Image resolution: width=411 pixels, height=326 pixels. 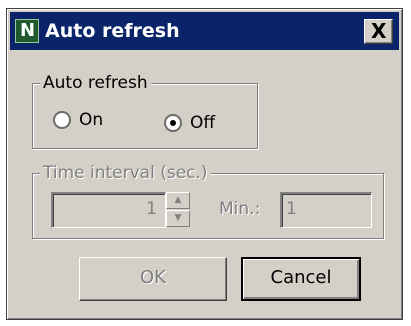 I want to click on title-bar: N Auto refresh X, so click(x=204, y=31).